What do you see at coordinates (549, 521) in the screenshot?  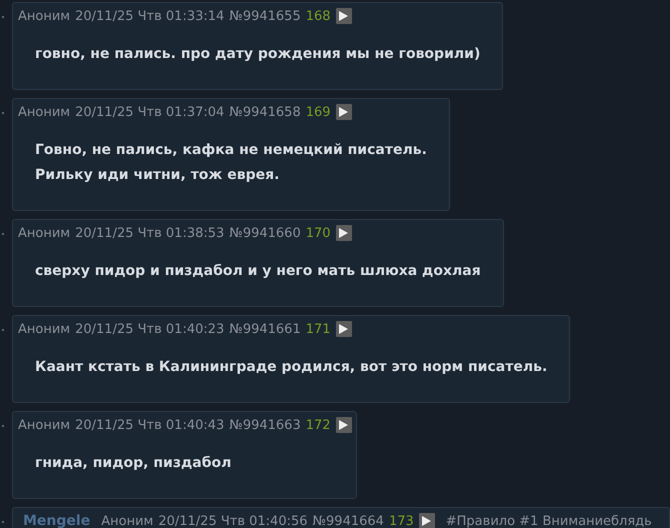 I see `post-tag: #Правило #1 Вниманиеблядь` at bounding box center [549, 521].